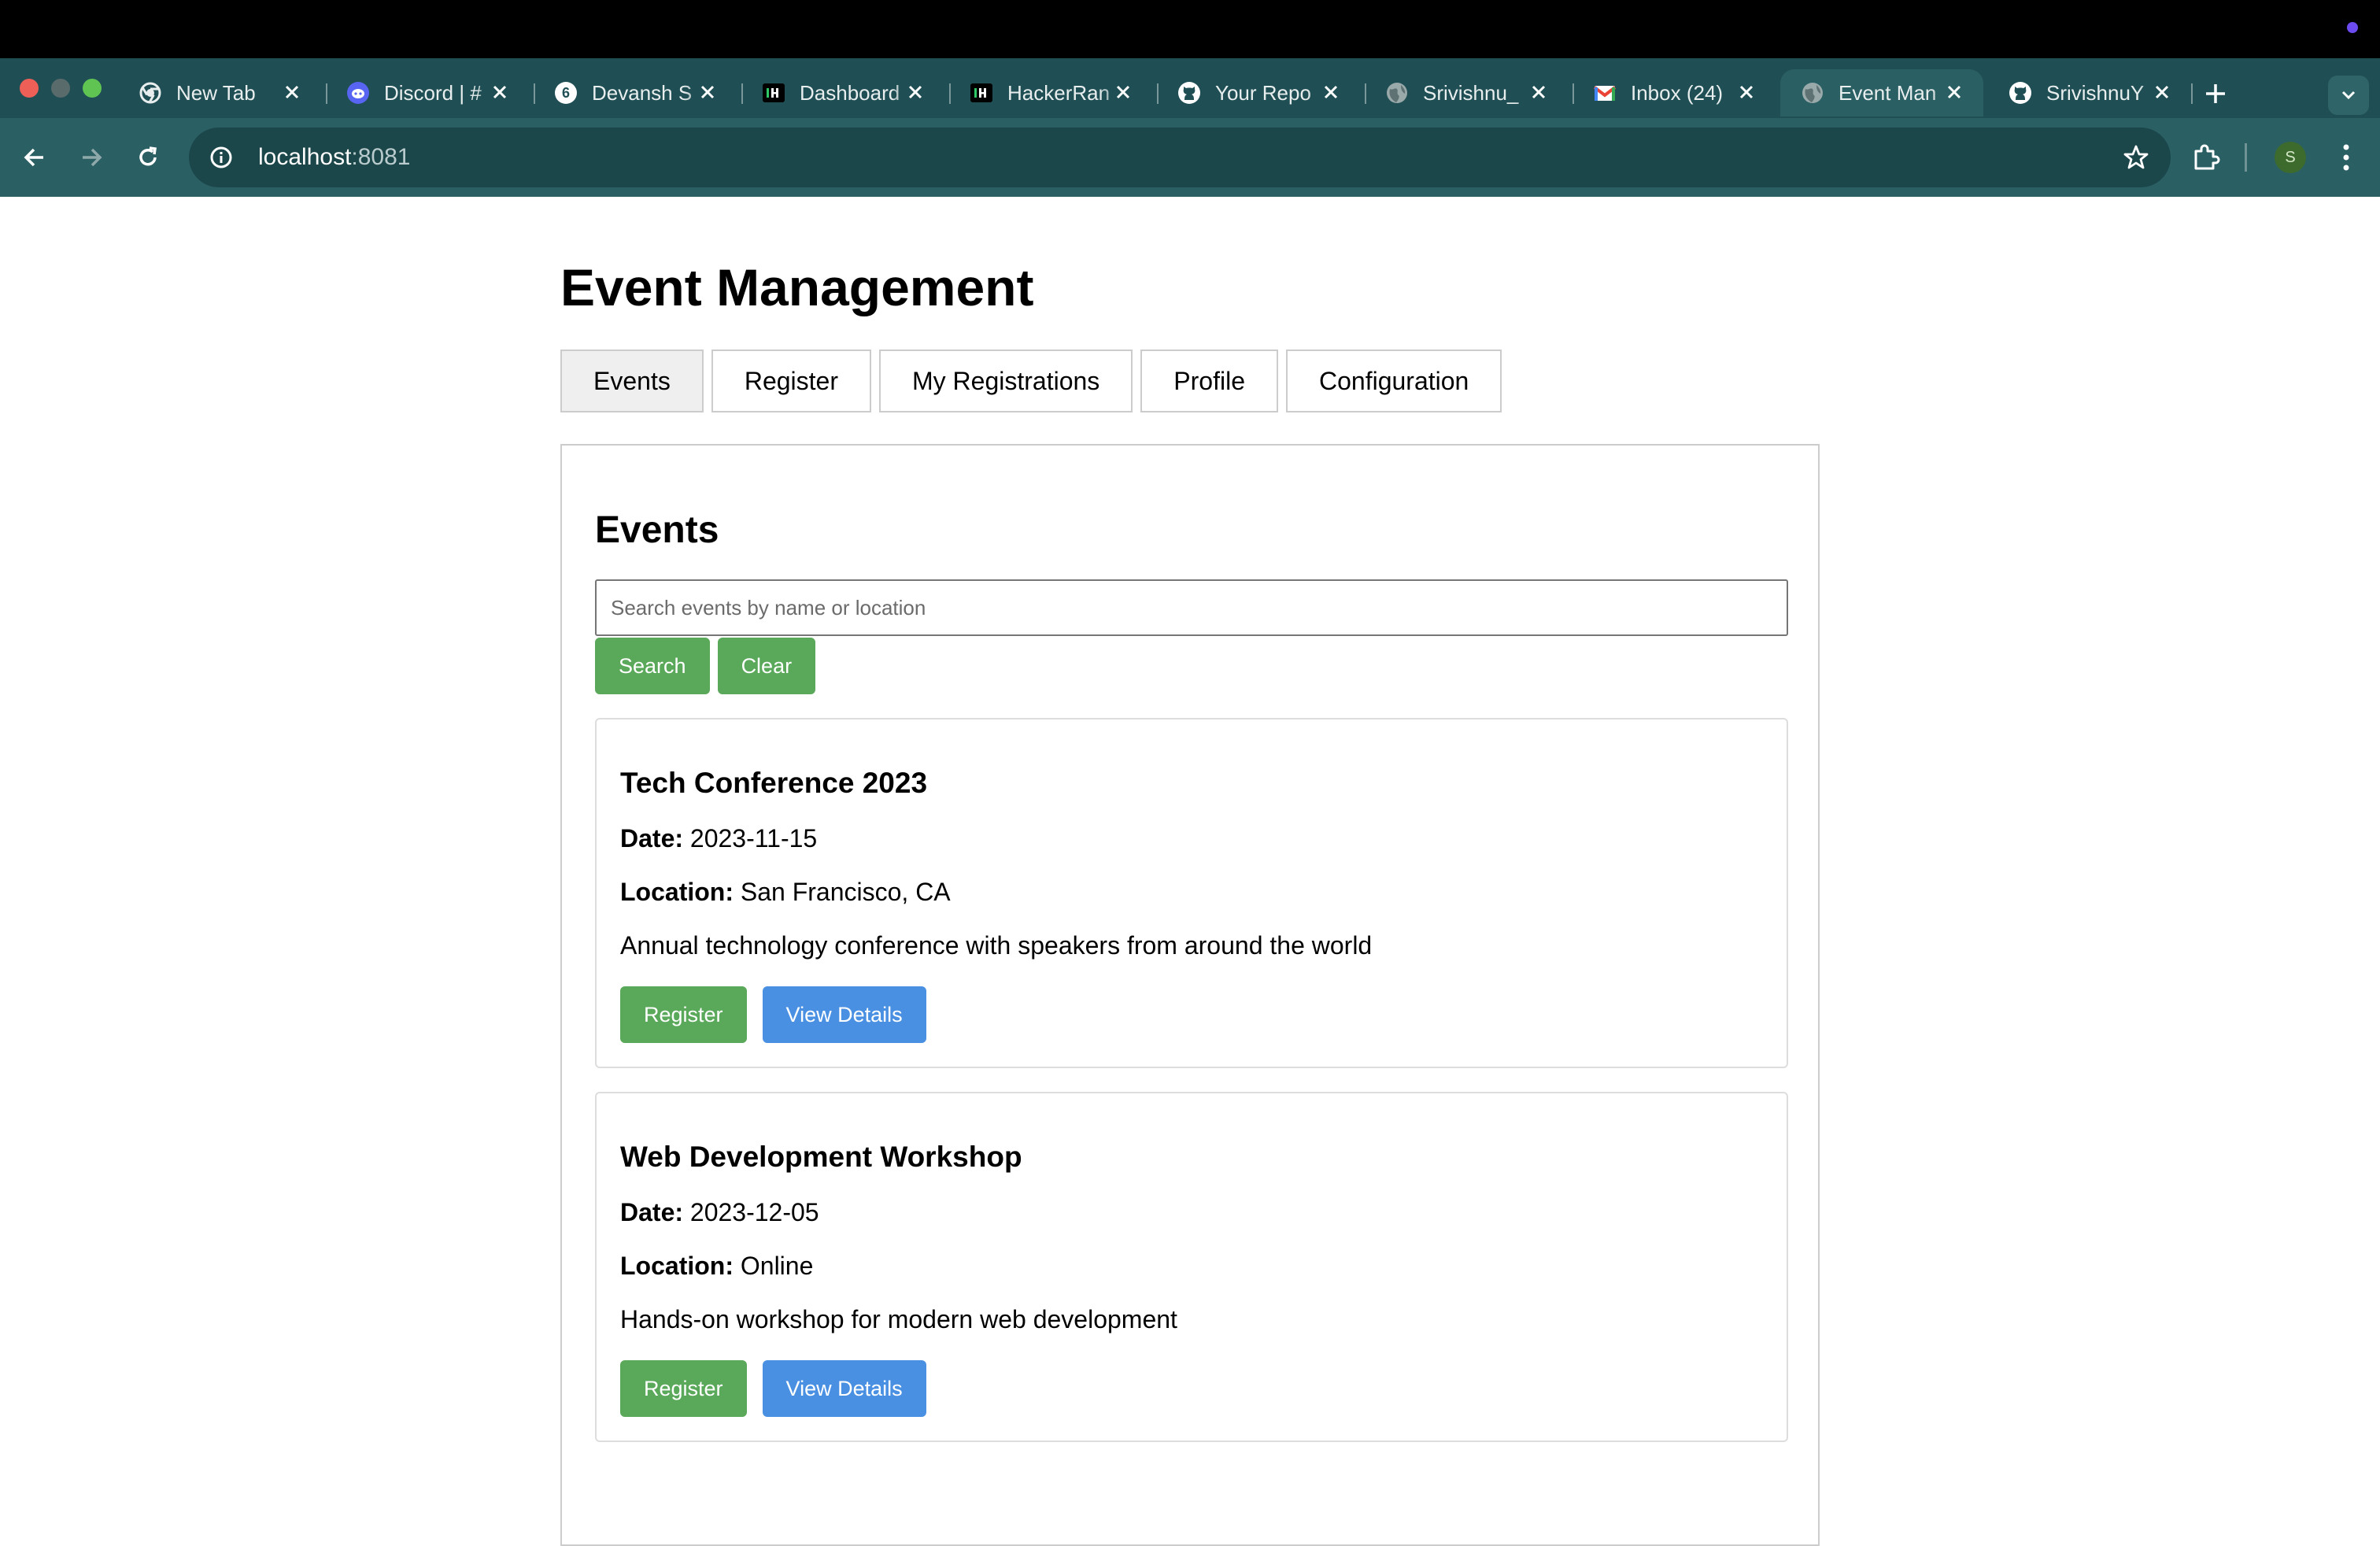 The width and height of the screenshot is (2380, 1546). Describe the element at coordinates (1190, 29) in the screenshot. I see `macos-menu-bar` at that location.